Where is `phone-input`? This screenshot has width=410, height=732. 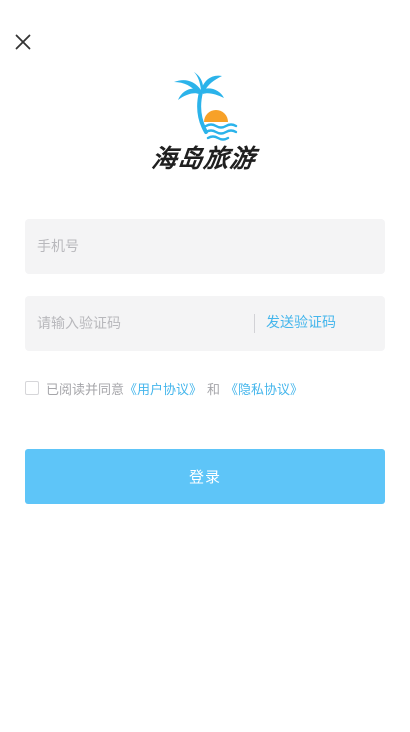 phone-input is located at coordinates (202, 246).